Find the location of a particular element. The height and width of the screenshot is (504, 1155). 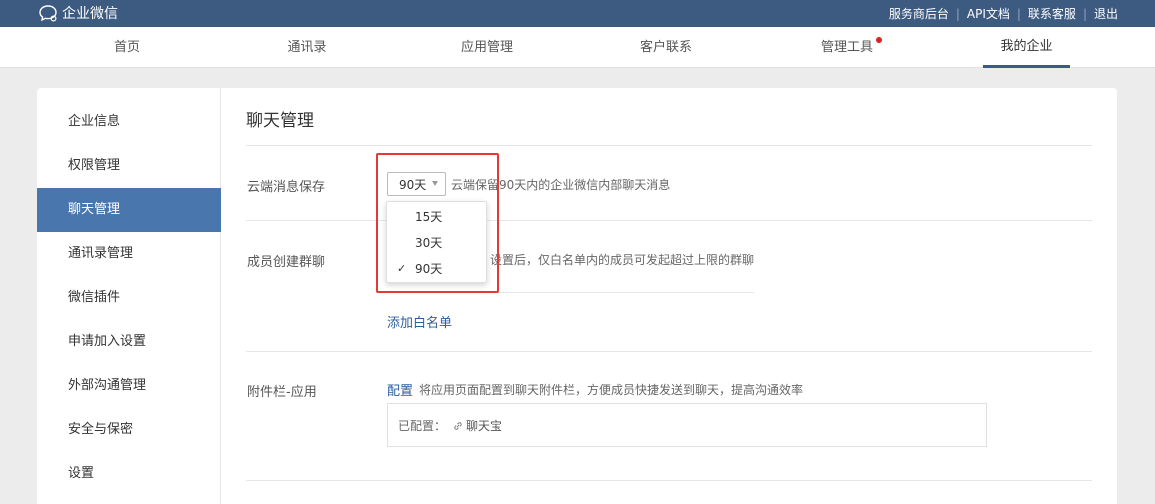

tab-app-management: 应用管理 is located at coordinates (487, 47).